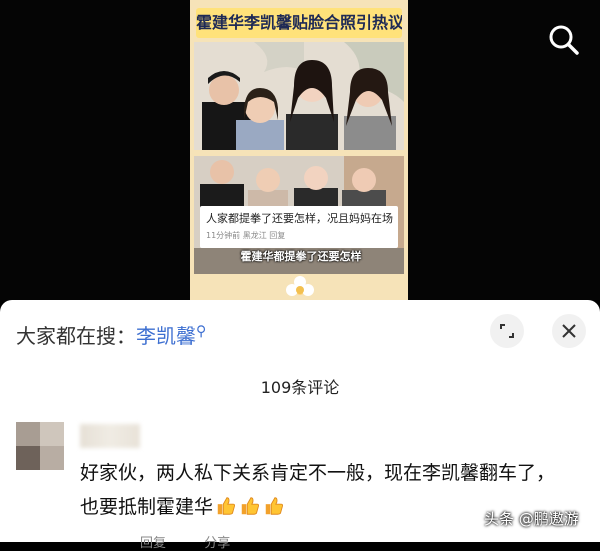 The width and height of the screenshot is (600, 551). I want to click on hot-search-bar: 大家都在搜：李凯馨⚲, so click(111, 334).